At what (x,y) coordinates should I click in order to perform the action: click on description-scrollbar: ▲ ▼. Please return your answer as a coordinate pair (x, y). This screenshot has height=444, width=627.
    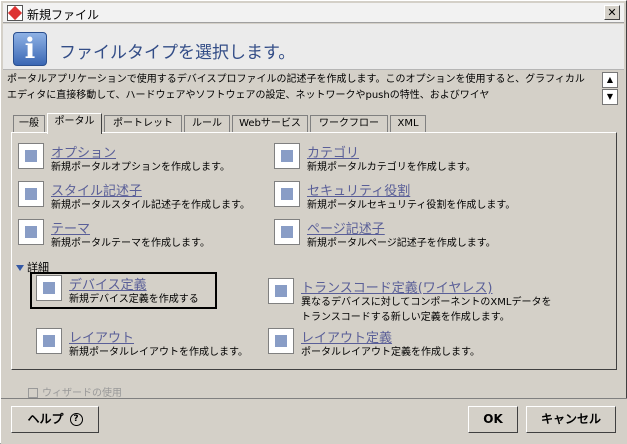
    Looking at the image, I should click on (610, 88).